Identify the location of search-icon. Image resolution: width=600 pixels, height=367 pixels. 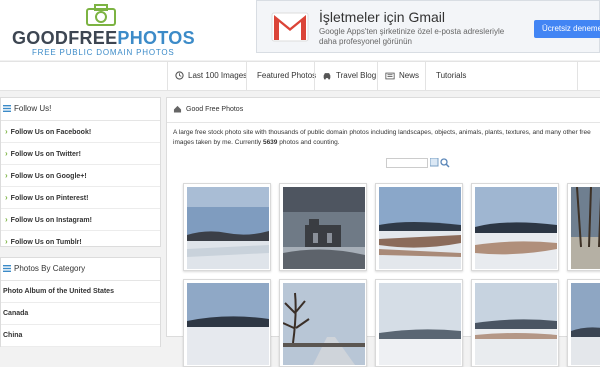
(440, 163).